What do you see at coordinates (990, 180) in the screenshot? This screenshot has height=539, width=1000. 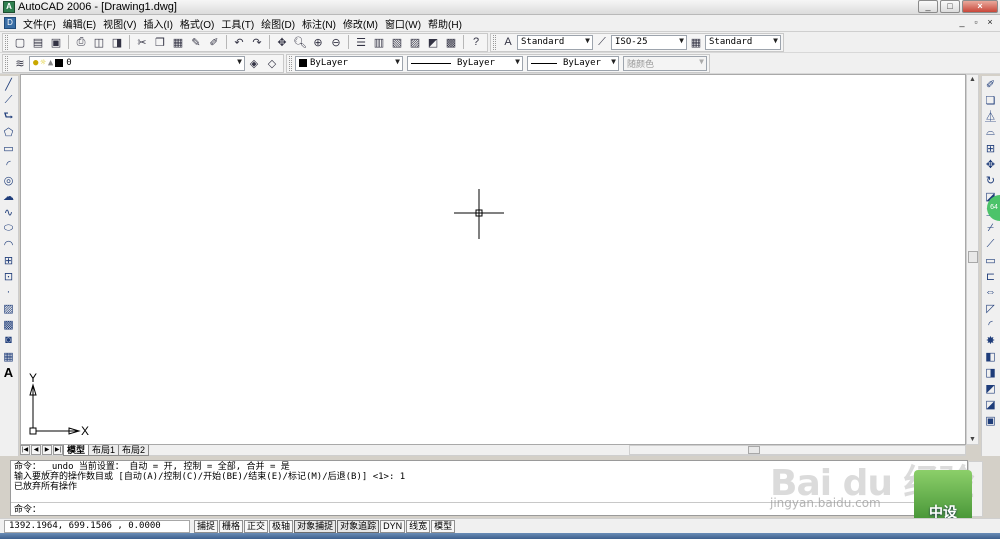 I see `rotate-icon: ↻` at bounding box center [990, 180].